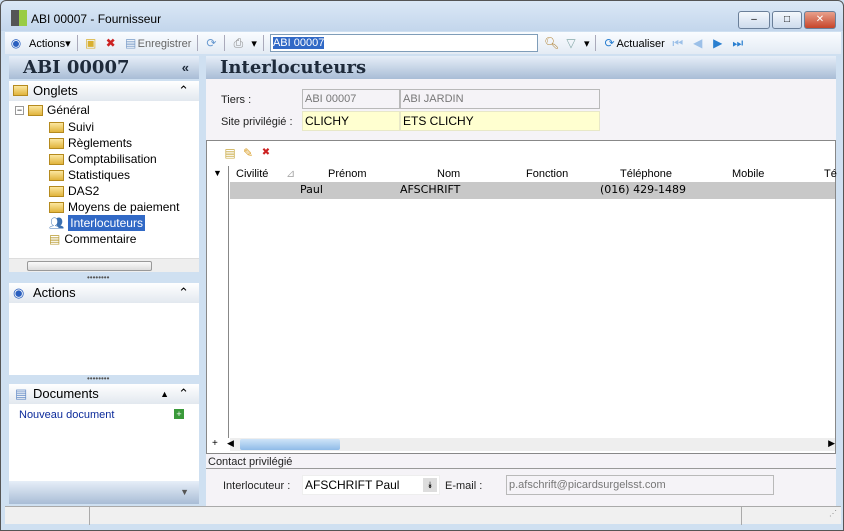 This screenshot has width=844, height=531. Describe the element at coordinates (114, 207) in the screenshot. I see `tree-item-moyens-de-paiement: Moyens de paiement` at that location.